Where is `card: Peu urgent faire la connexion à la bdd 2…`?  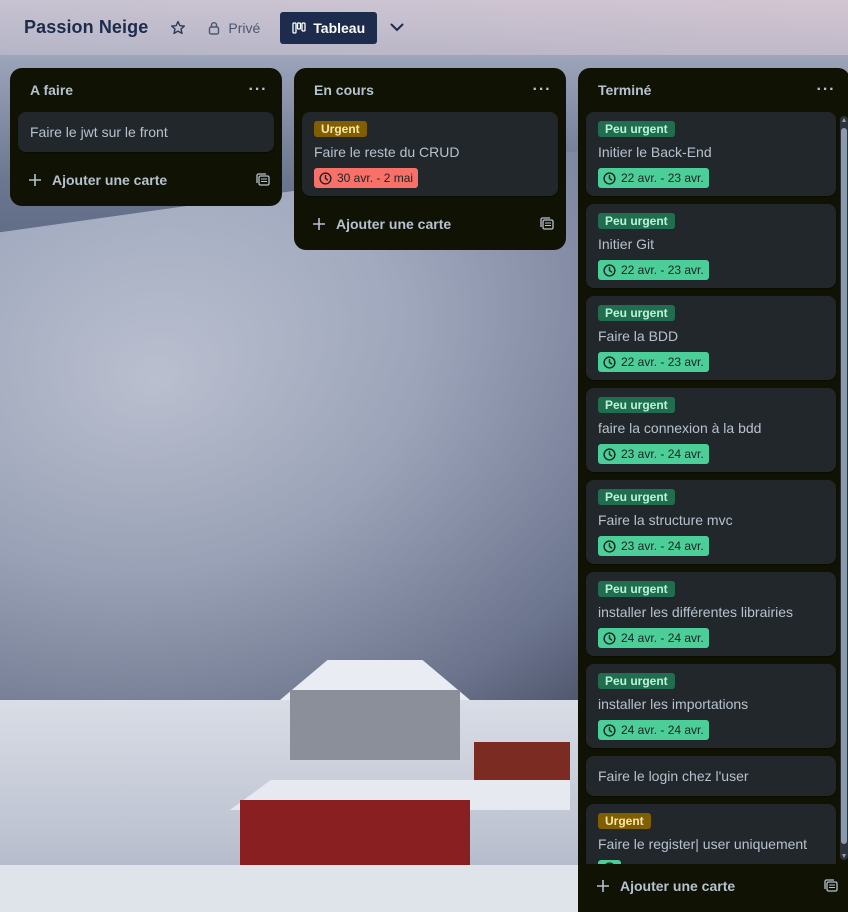 card: Peu urgent faire la connexion à la bdd 2… is located at coordinates (711, 430).